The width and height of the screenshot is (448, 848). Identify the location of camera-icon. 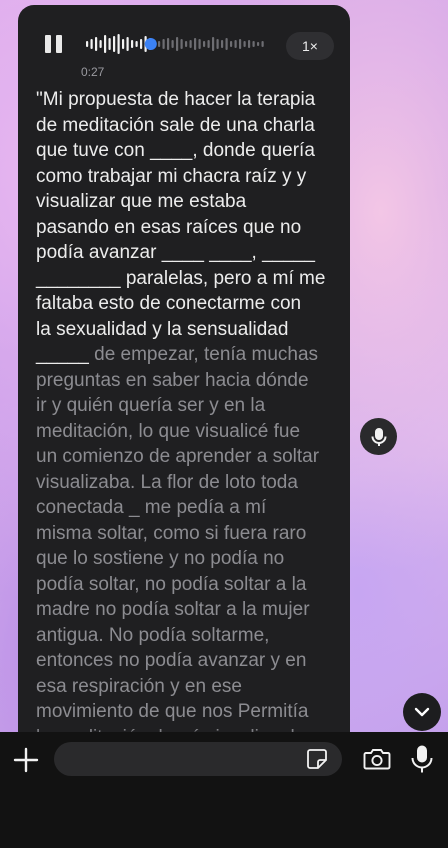
(377, 759).